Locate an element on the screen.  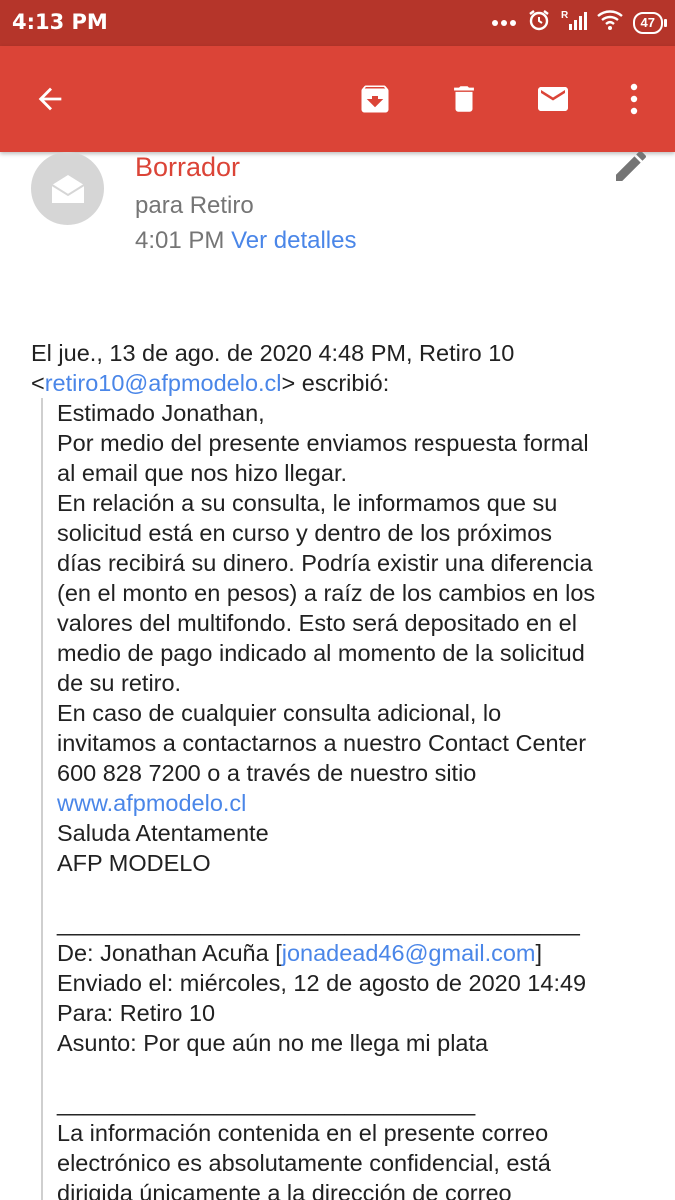
app-toolbar is located at coordinates (337, 99).